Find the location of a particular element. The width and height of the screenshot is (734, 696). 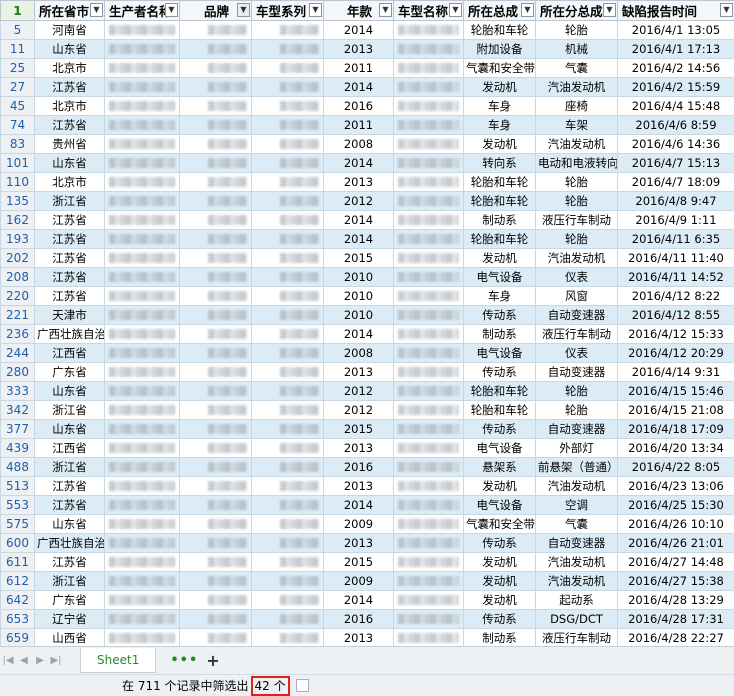

cell-assembly: 制动系 is located at coordinates (499, 220).